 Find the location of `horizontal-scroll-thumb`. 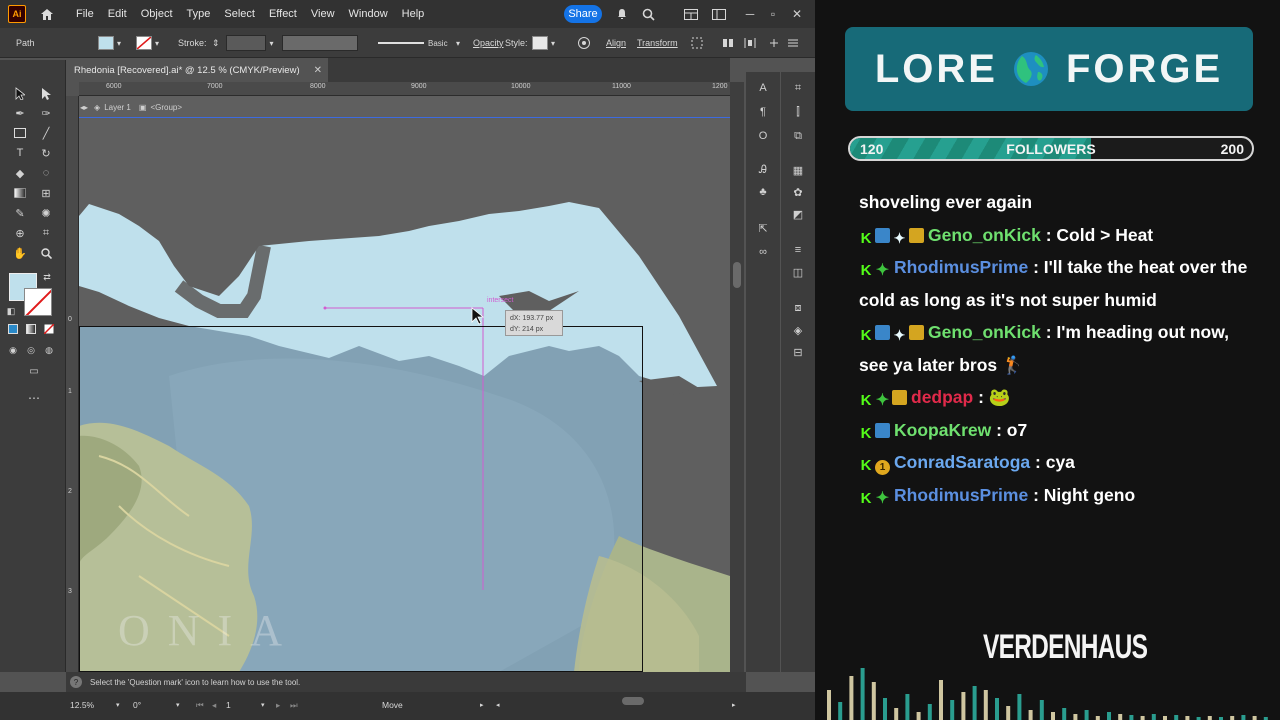

horizontal-scroll-thumb is located at coordinates (633, 701).